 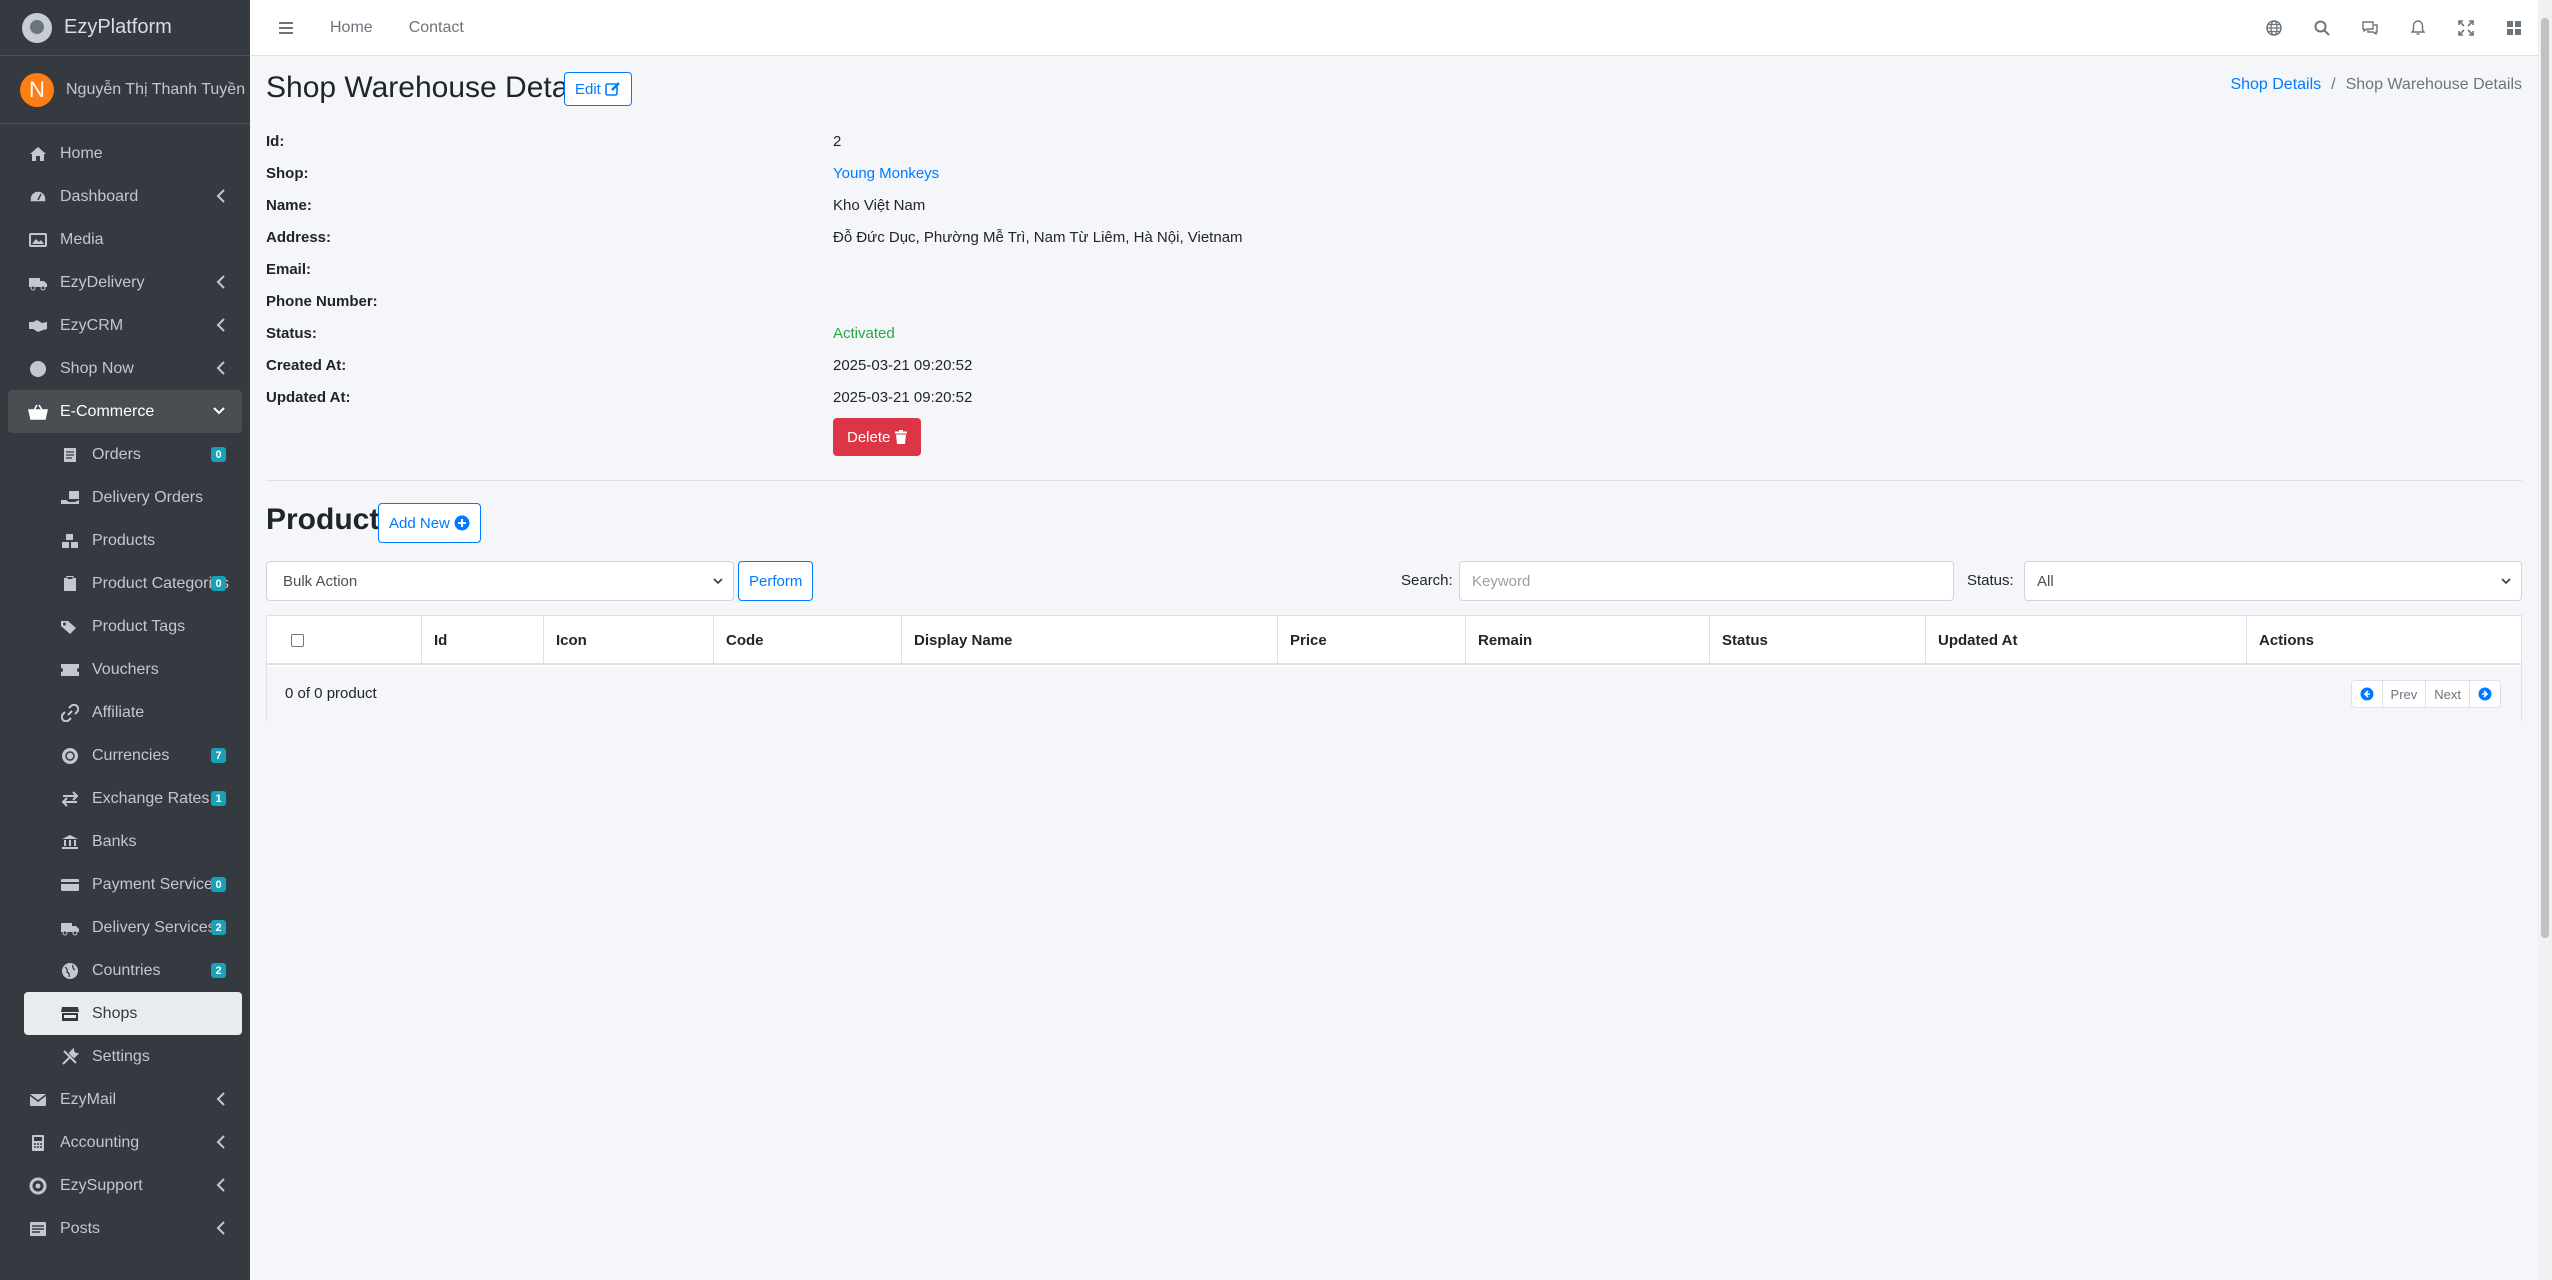 What do you see at coordinates (38, 1229) in the screenshot?
I see `posts-icon` at bounding box center [38, 1229].